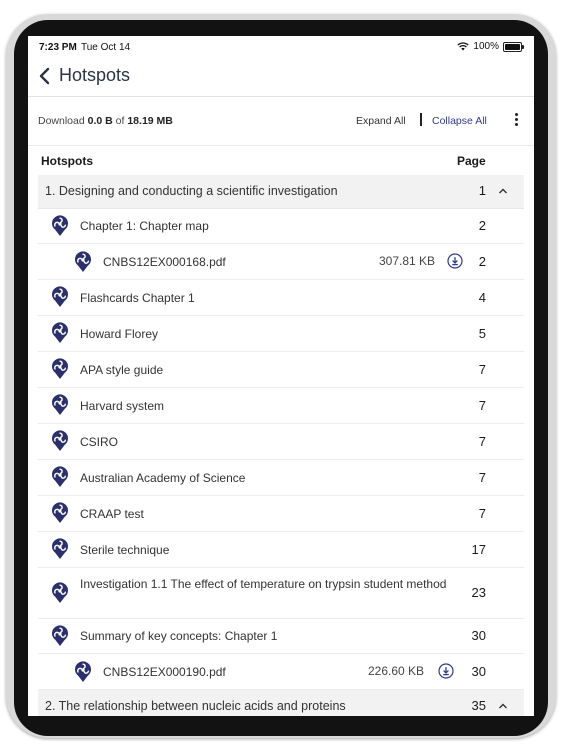 The image size is (562, 750). Describe the element at coordinates (281, 47) in the screenshot. I see `status-bar: 7:23 PM Tue Oct 14 100%` at that location.